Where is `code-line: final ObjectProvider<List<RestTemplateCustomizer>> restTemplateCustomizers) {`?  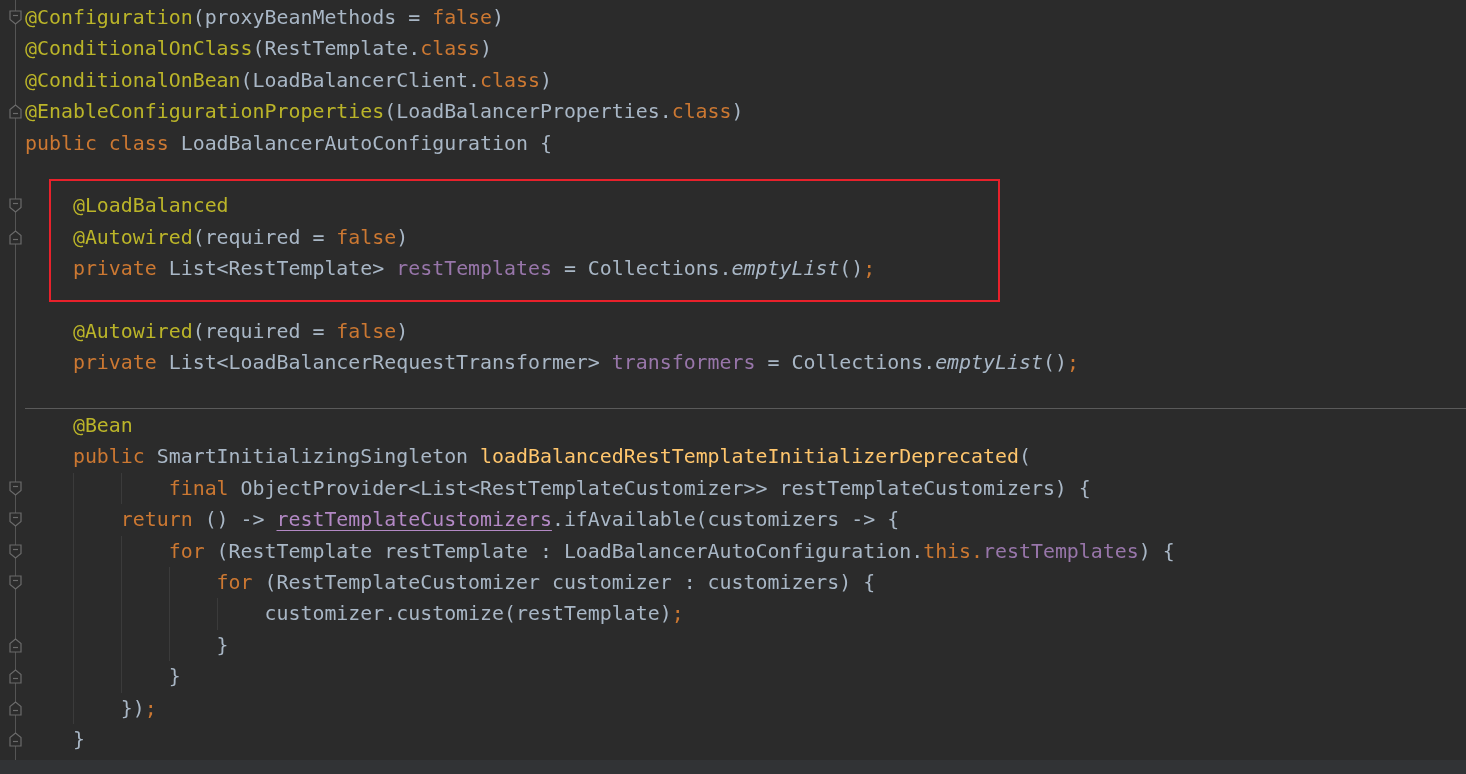
code-line: final ObjectProvider<List<RestTemplateCustomizer>> restTemplateCustomizers) { is located at coordinates (629, 488).